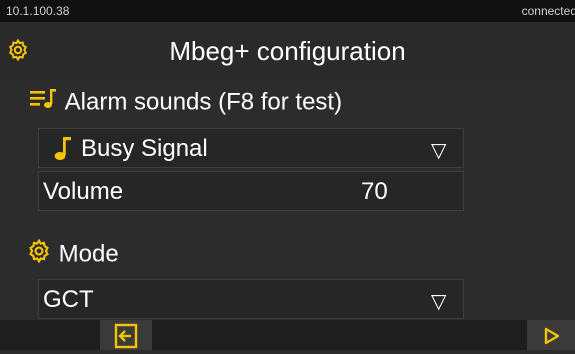 This screenshot has width=575, height=354. Describe the element at coordinates (39, 254) in the screenshot. I see `gear-icon` at that location.